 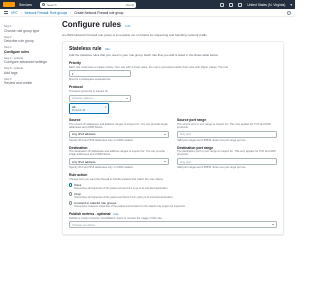 I want to click on search-shortcut: [Alt+S], so click(x=130, y=4).